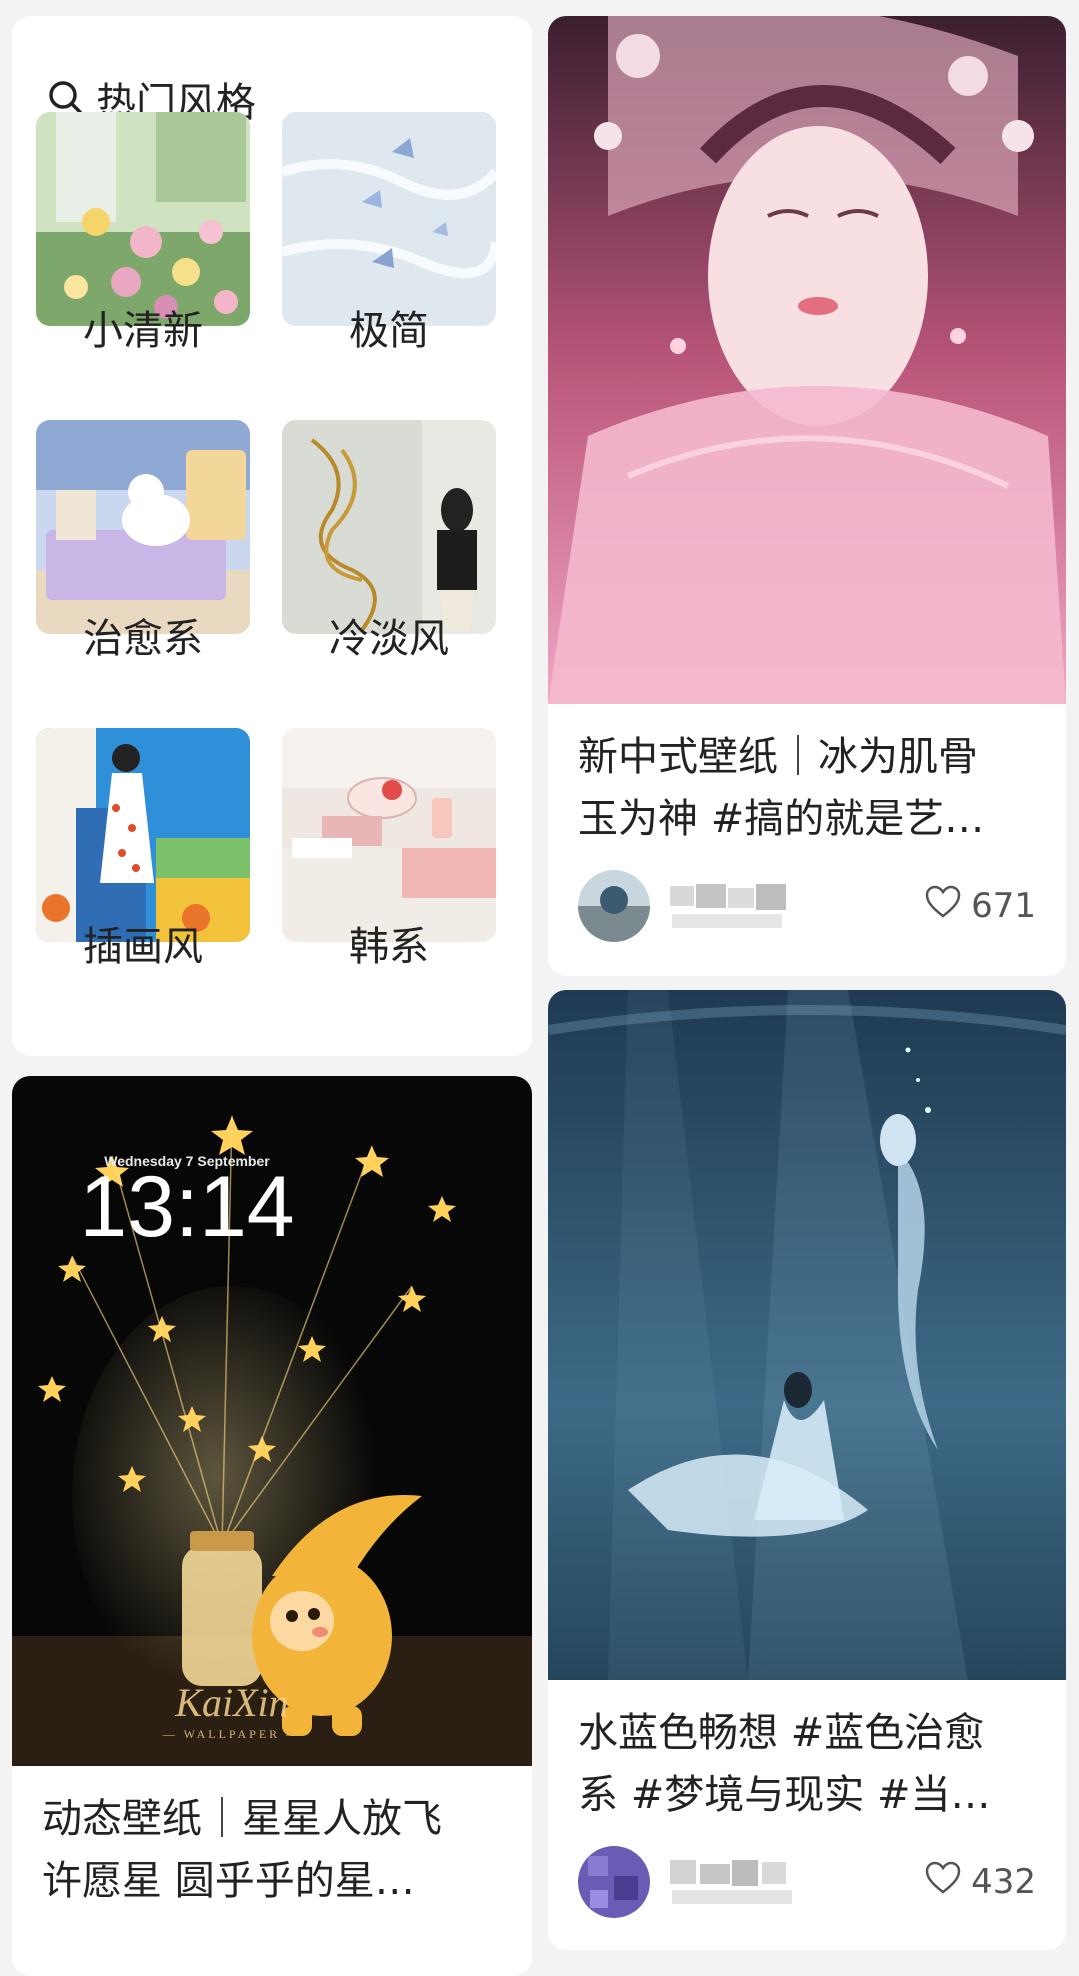 The image size is (1079, 1976). Describe the element at coordinates (231, 1734) in the screenshot. I see `brand-sub-watermark: — WALLPAPER —` at that location.